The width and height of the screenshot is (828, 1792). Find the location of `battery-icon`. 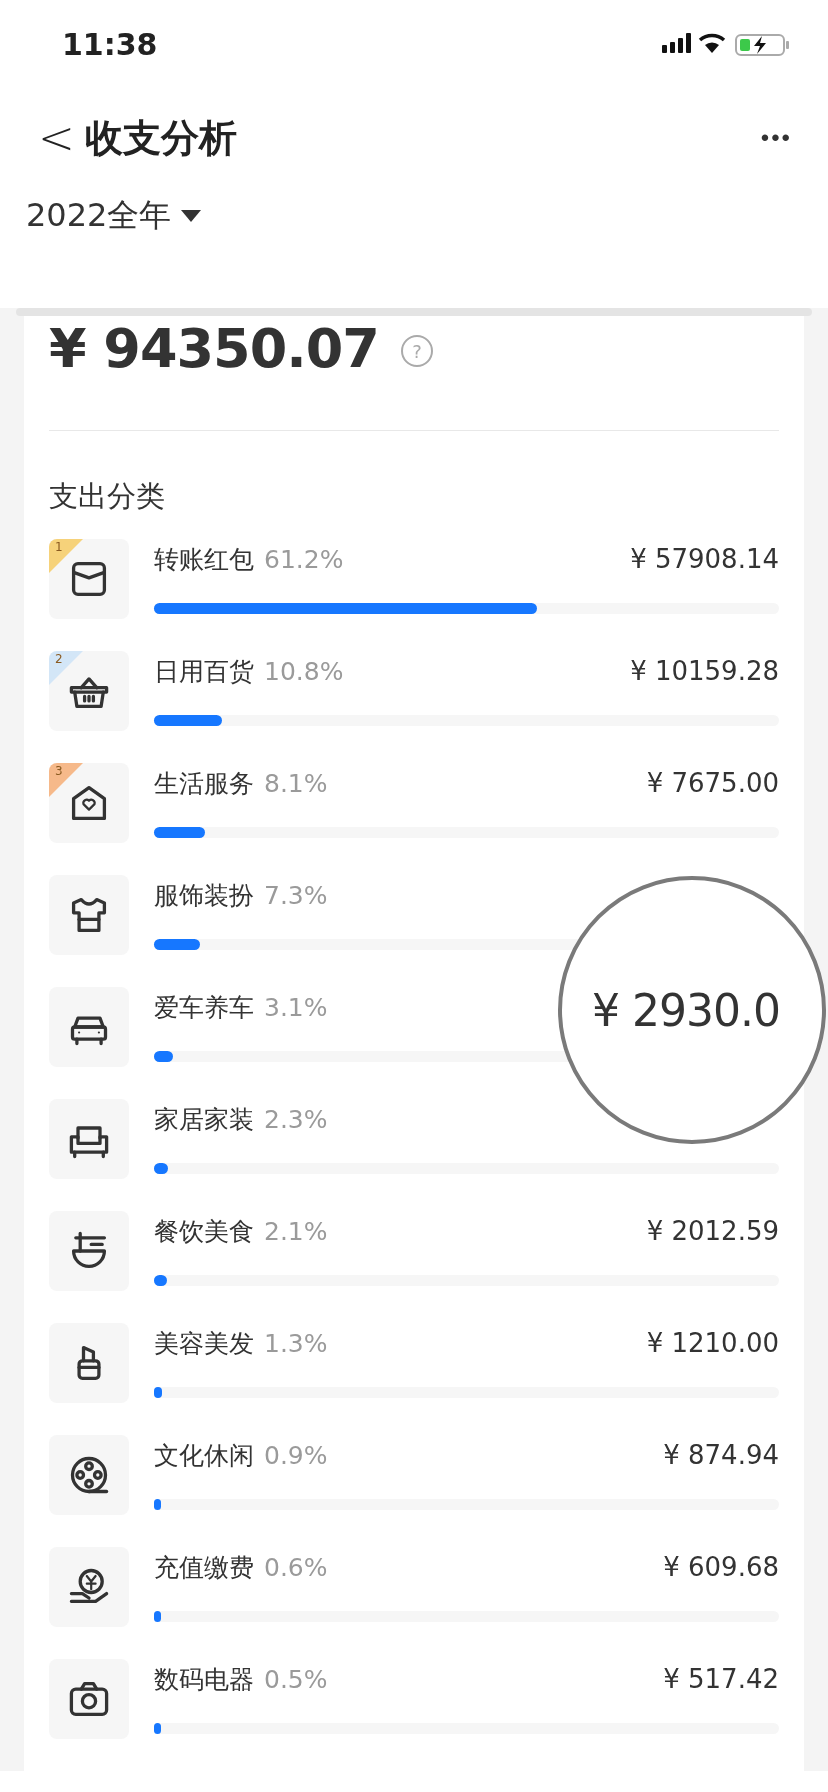

battery-icon is located at coordinates (762, 45).